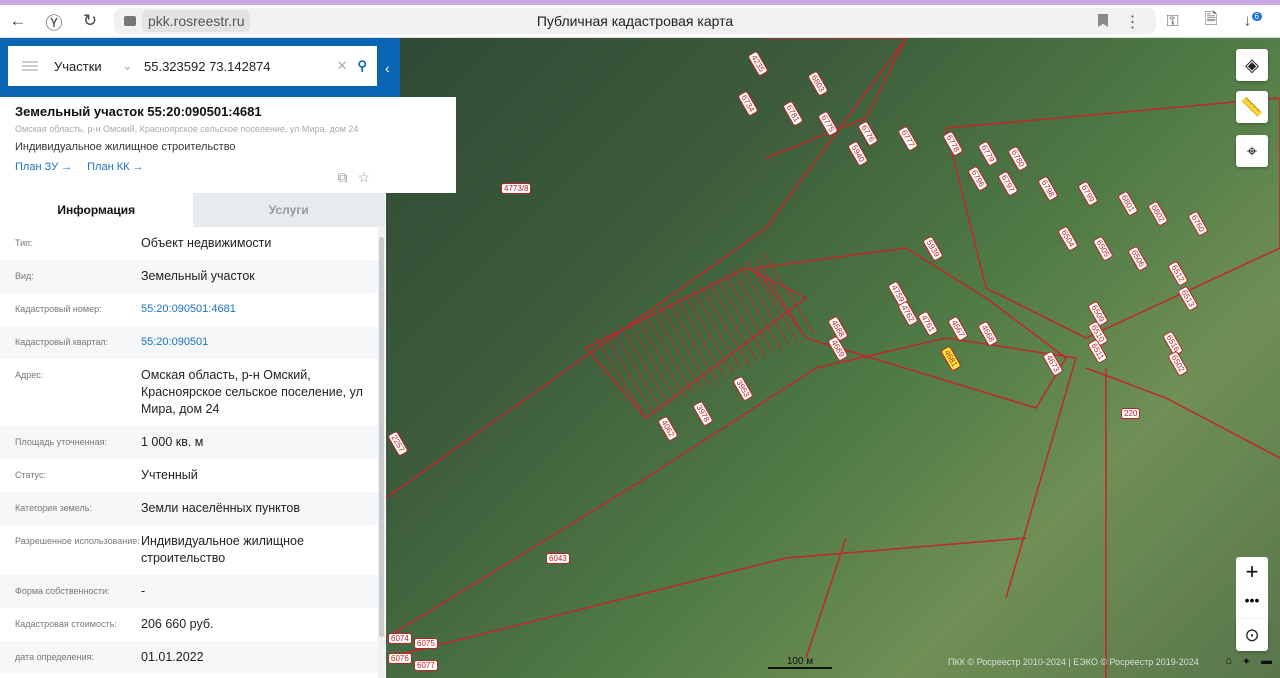 The width and height of the screenshot is (1280, 678). What do you see at coordinates (1132, 22) in the screenshot?
I see `more-icon: ⋮` at bounding box center [1132, 22].